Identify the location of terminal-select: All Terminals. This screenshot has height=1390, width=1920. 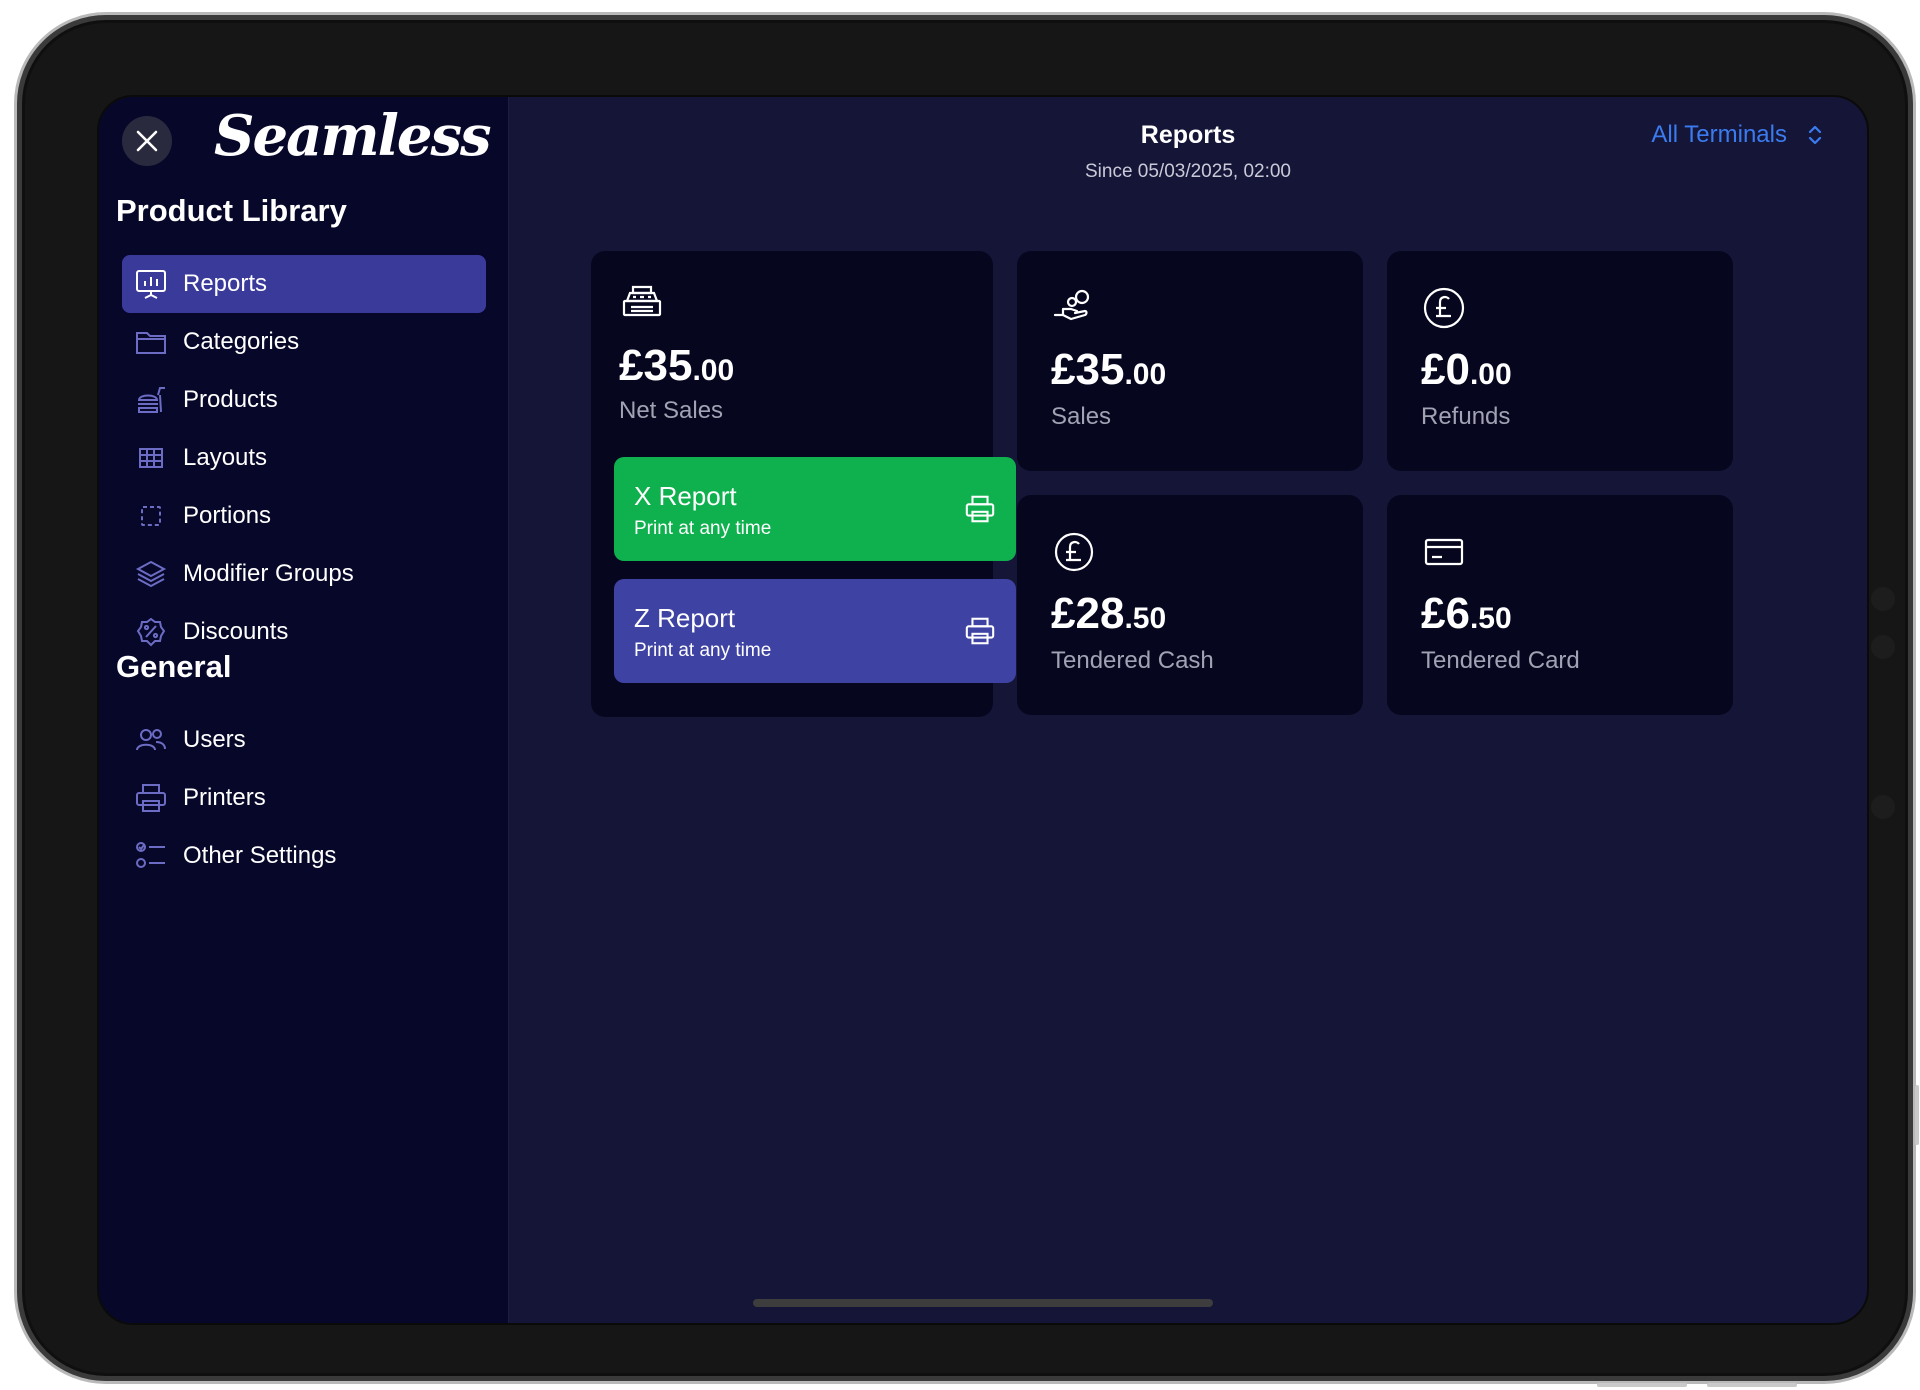
(1737, 135).